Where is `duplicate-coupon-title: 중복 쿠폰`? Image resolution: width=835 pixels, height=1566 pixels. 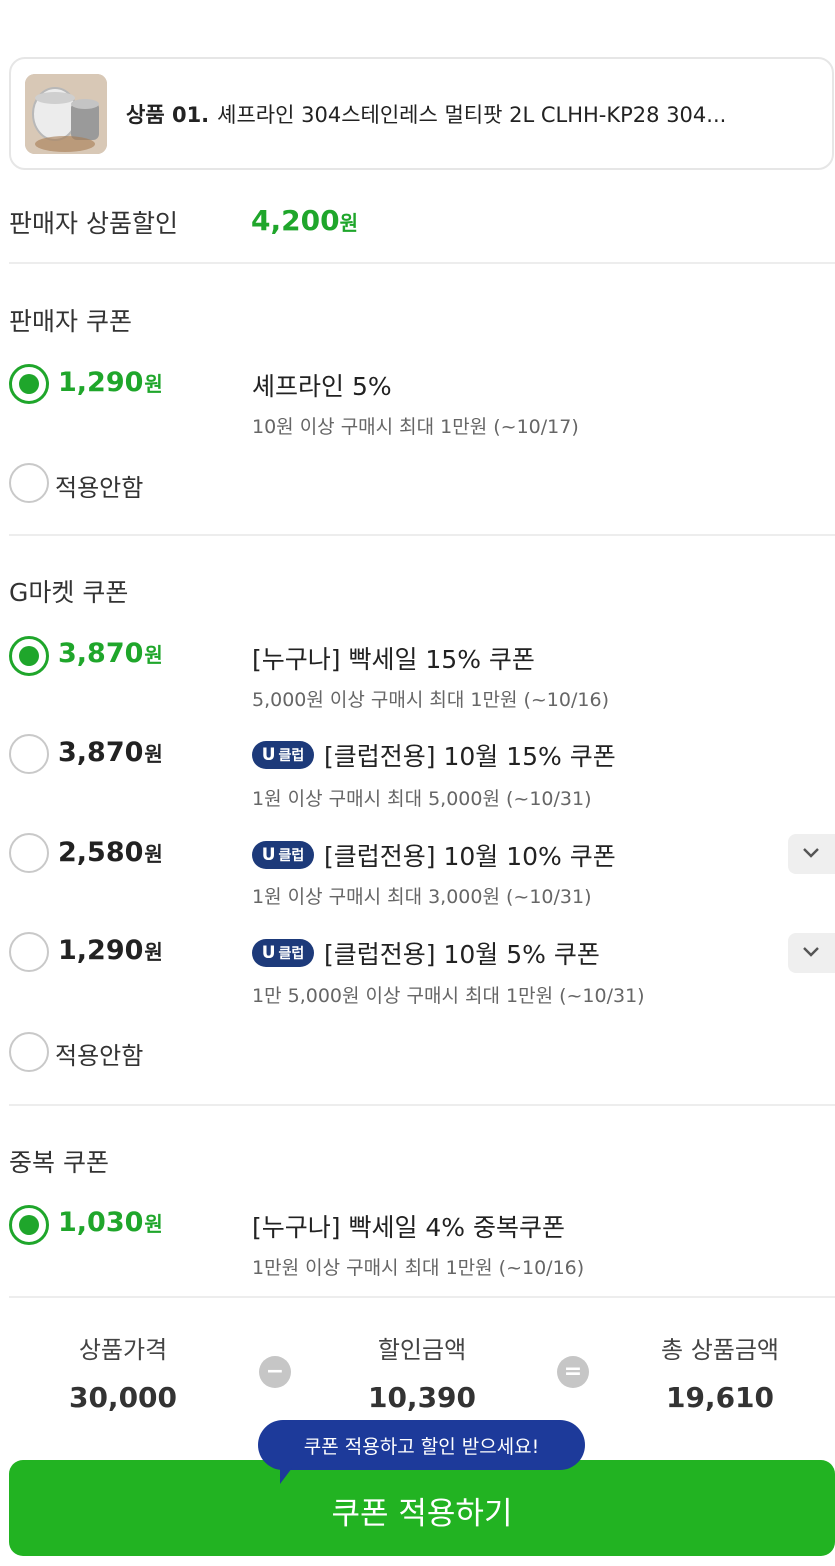 duplicate-coupon-title: 중복 쿠폰 is located at coordinates (59, 1162).